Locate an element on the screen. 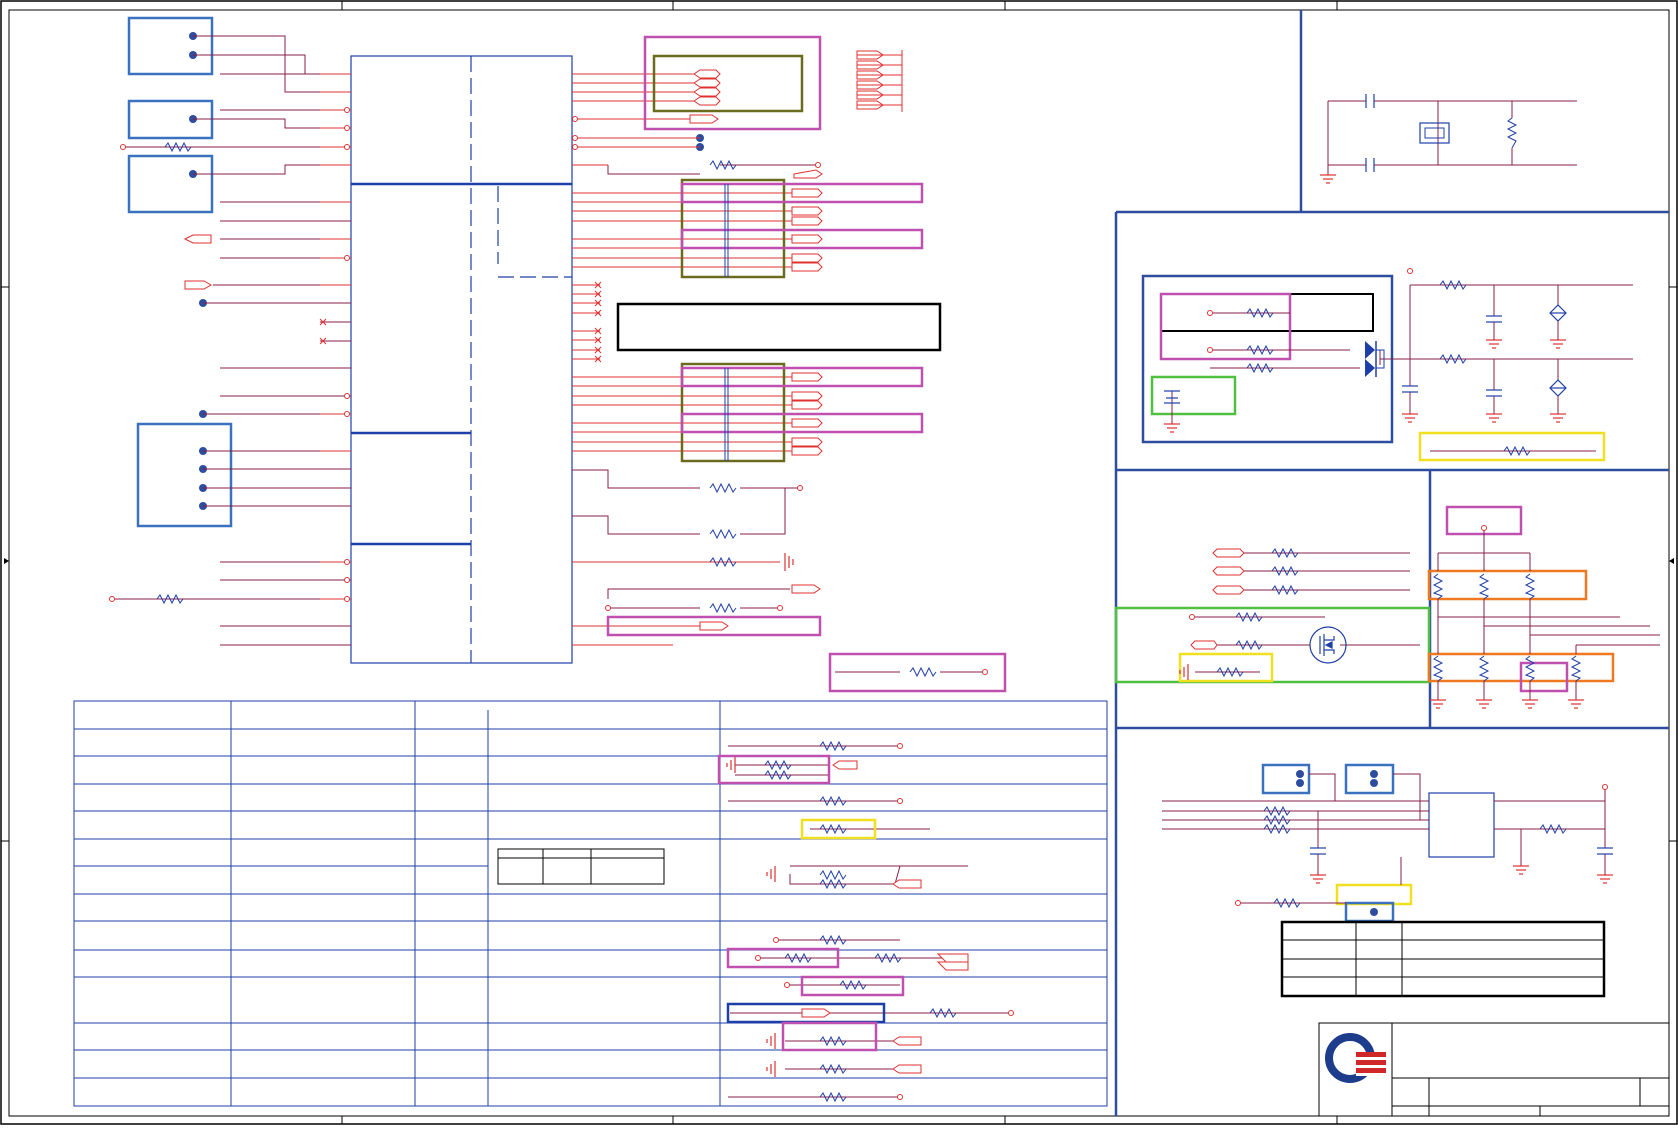 The height and width of the screenshot is (1130, 1678). crystal-section is located at coordinates (1448, 139).